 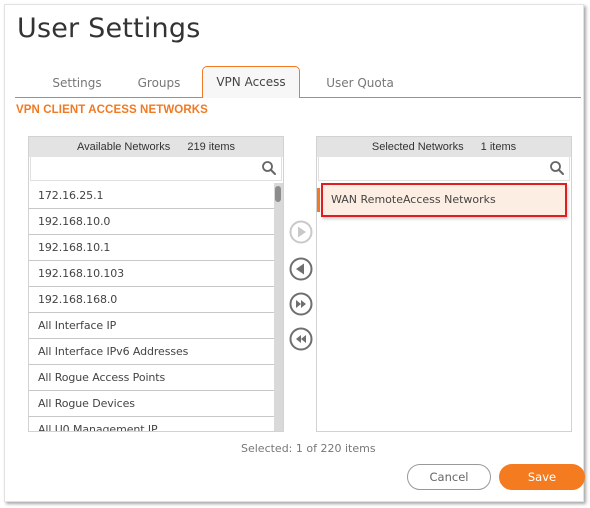 I want to click on move-all-right-icon, so click(x=301, y=304).